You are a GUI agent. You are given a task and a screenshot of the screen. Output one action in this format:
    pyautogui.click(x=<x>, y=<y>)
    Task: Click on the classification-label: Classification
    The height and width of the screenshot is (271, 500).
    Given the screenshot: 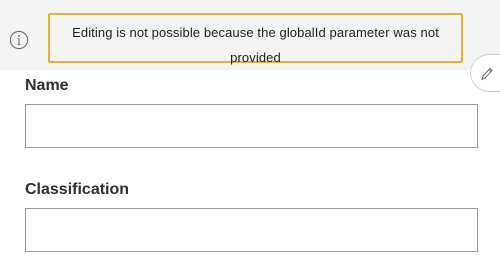 What is the action you would take?
    pyautogui.click(x=77, y=189)
    